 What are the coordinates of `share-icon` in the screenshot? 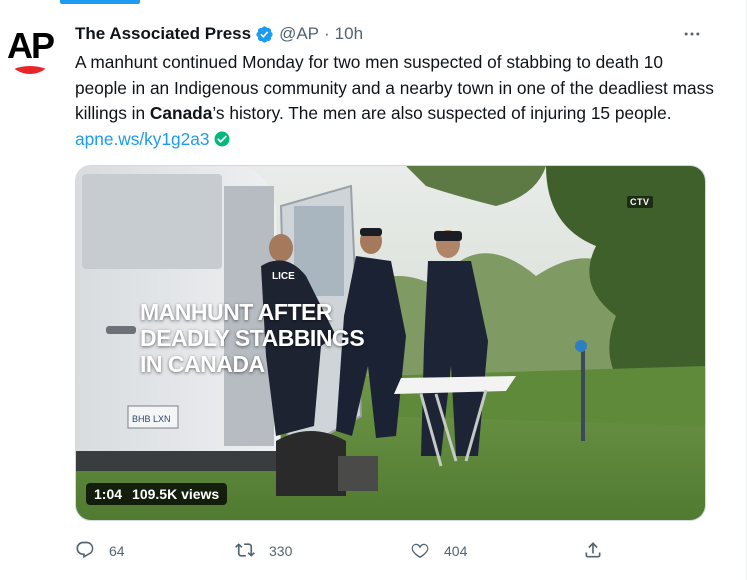 It's located at (593, 551).